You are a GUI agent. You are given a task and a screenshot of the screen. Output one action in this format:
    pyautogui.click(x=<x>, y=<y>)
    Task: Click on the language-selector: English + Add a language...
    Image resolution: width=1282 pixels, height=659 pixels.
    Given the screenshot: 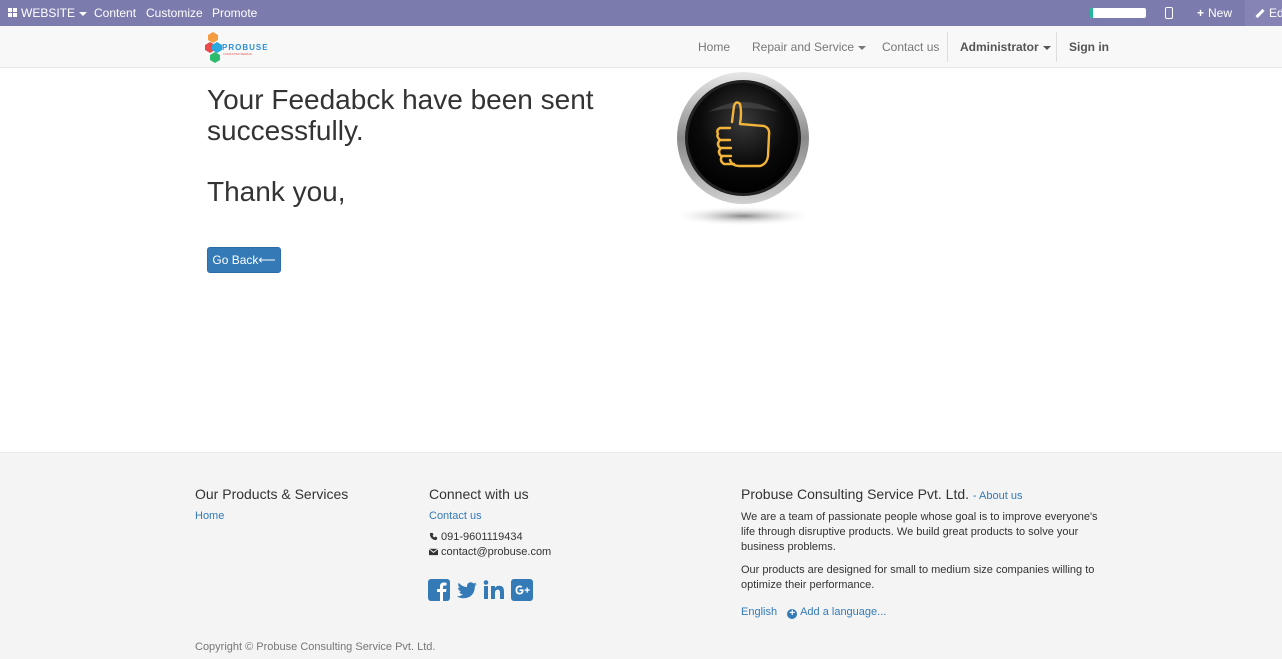 What is the action you would take?
    pyautogui.click(x=813, y=612)
    